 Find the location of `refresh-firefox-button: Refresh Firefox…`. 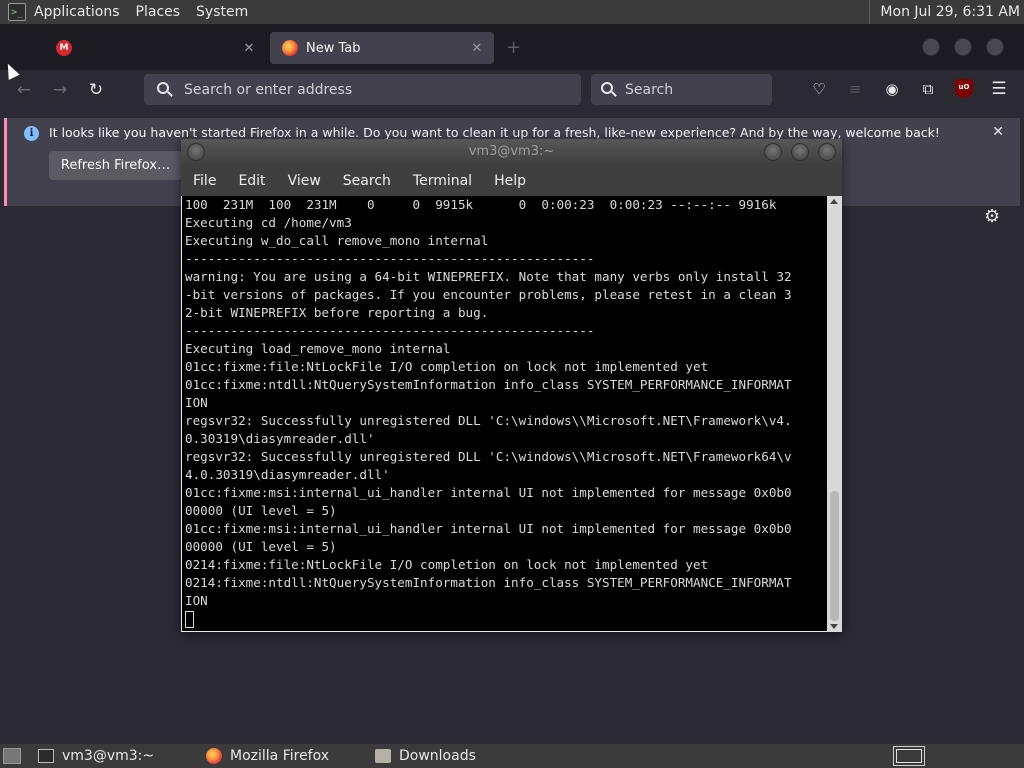

refresh-firefox-button: Refresh Firefox… is located at coordinates (115, 165).